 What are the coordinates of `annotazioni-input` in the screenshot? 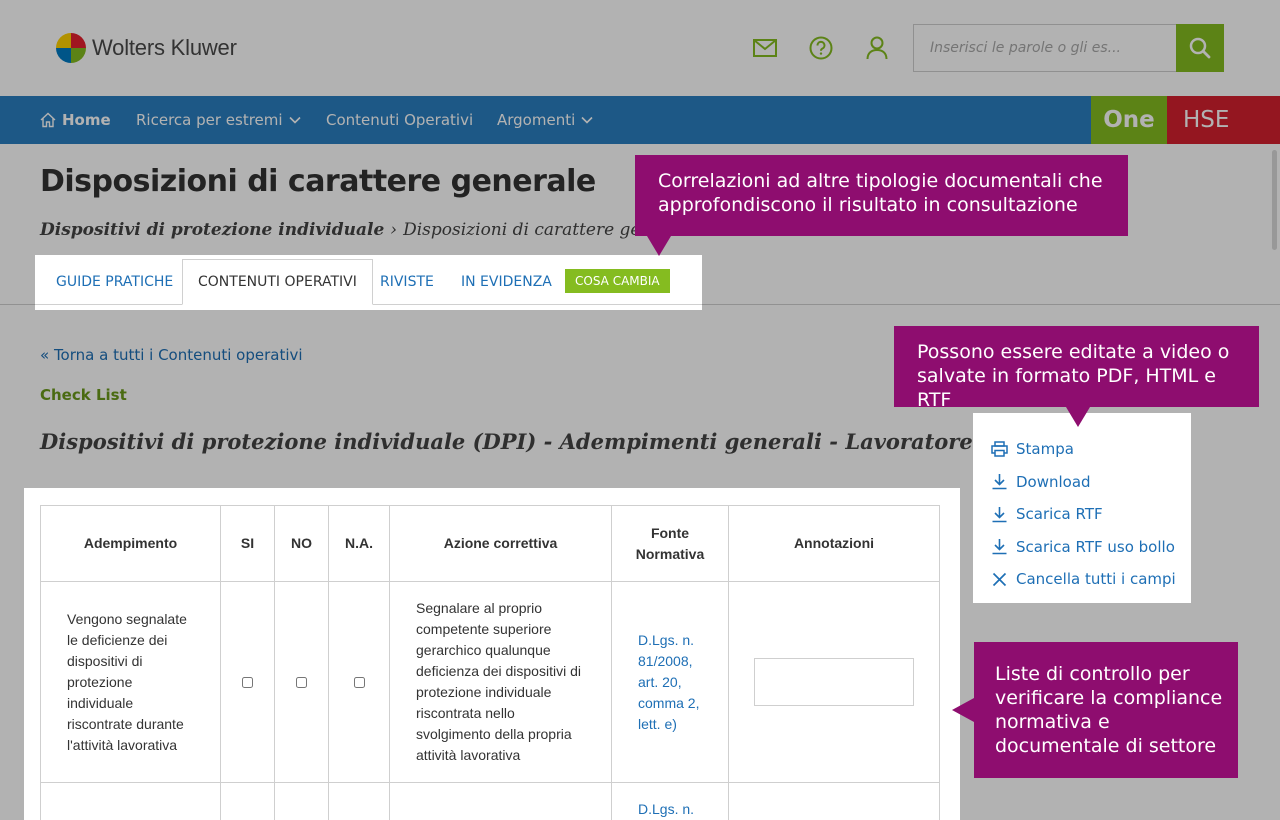 It's located at (834, 682).